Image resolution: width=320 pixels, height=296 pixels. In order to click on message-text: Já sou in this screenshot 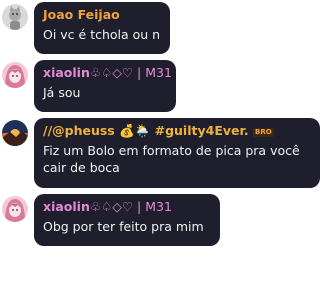, I will do `click(62, 92)`.